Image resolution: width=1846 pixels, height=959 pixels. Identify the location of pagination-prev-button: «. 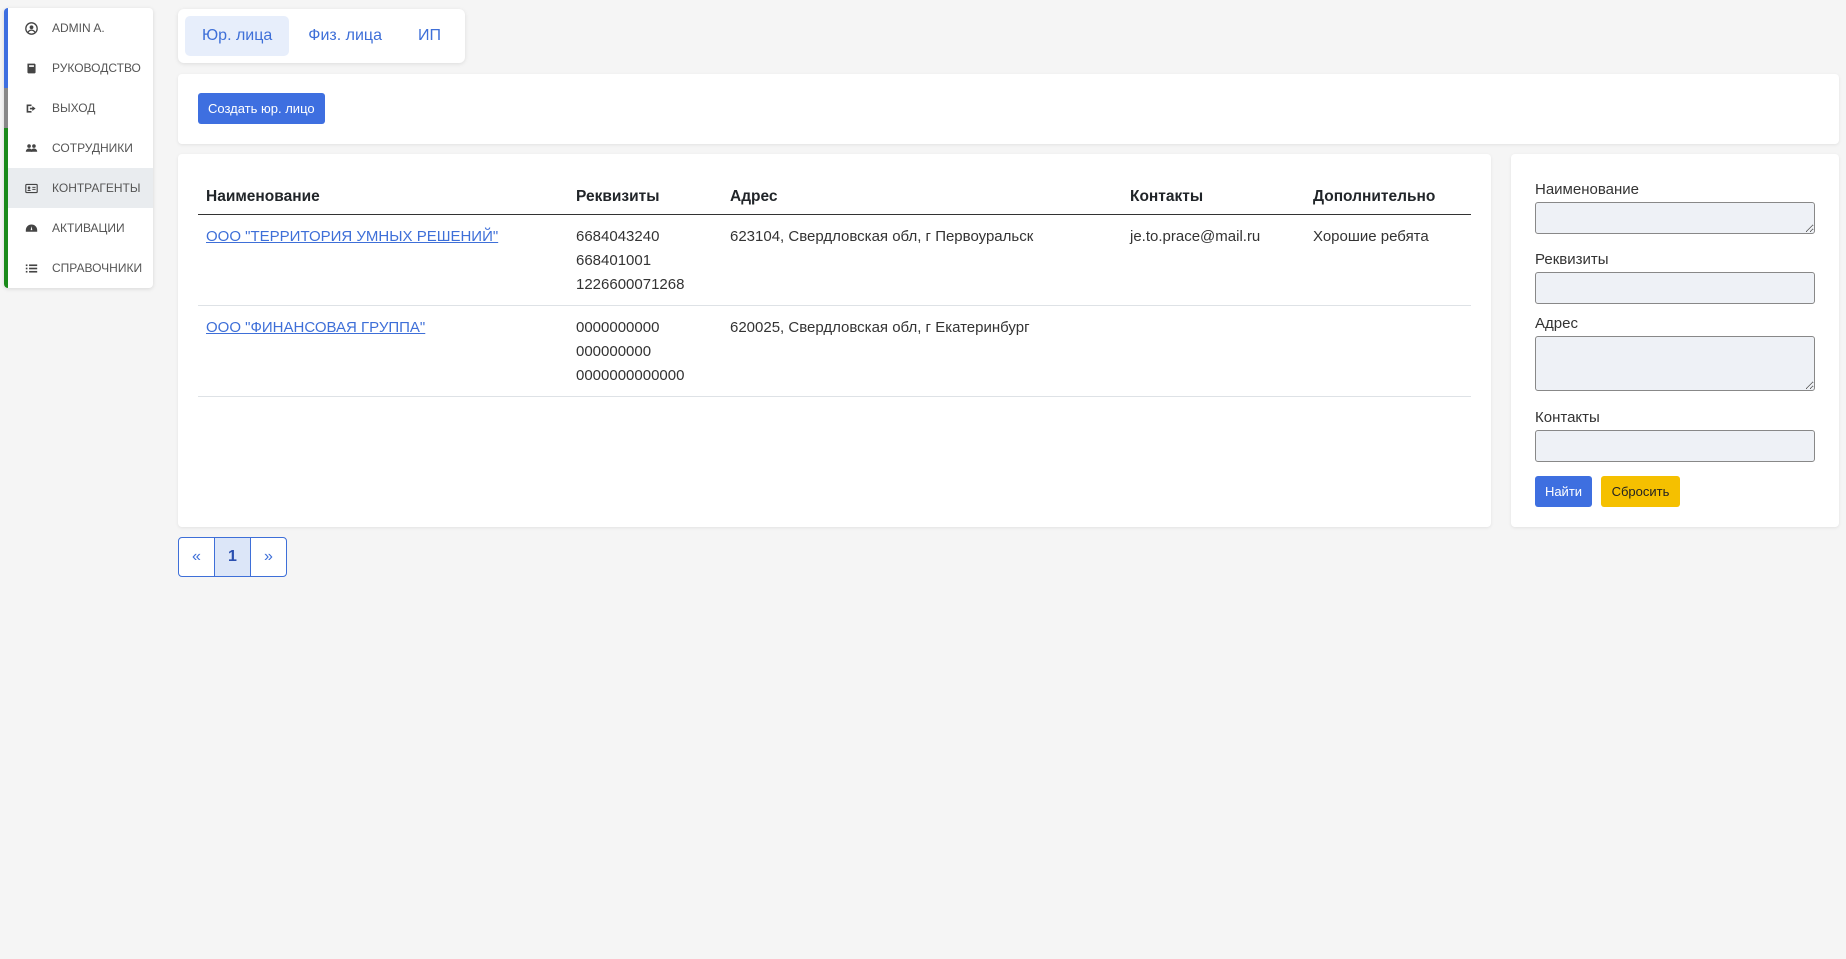
(196, 557).